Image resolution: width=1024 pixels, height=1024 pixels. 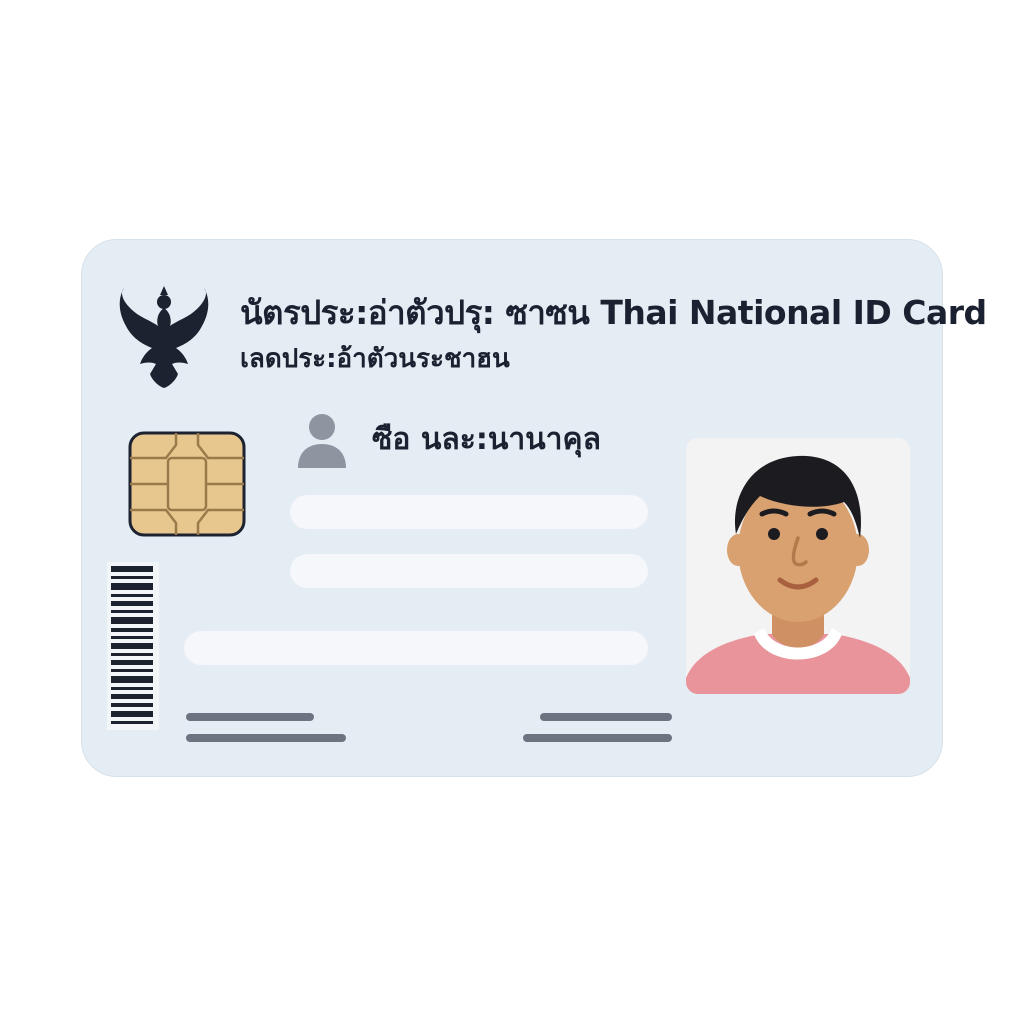 What do you see at coordinates (164, 341) in the screenshot?
I see `garuda-emblem-icon` at bounding box center [164, 341].